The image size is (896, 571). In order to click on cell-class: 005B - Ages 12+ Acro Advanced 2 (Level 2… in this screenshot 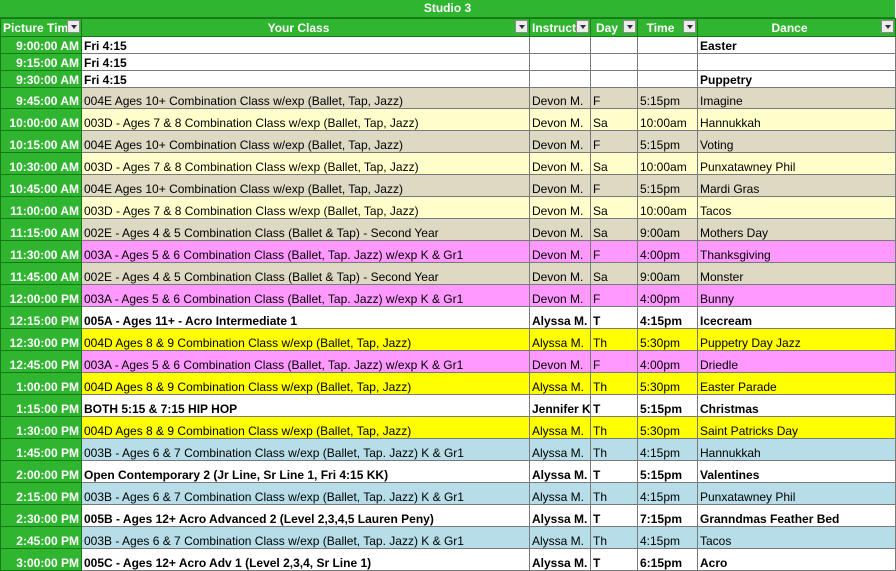, I will do `click(305, 515)`.